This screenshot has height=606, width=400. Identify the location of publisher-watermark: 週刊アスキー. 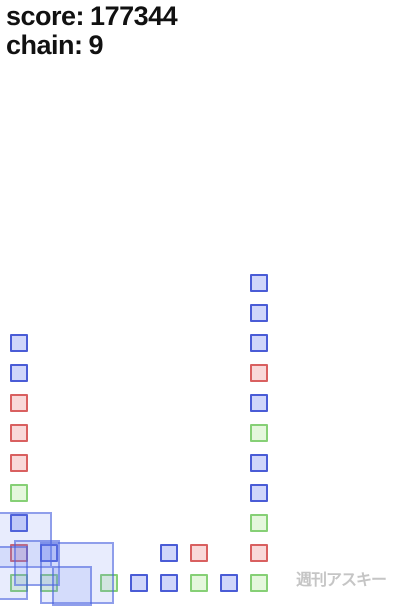
(341, 580).